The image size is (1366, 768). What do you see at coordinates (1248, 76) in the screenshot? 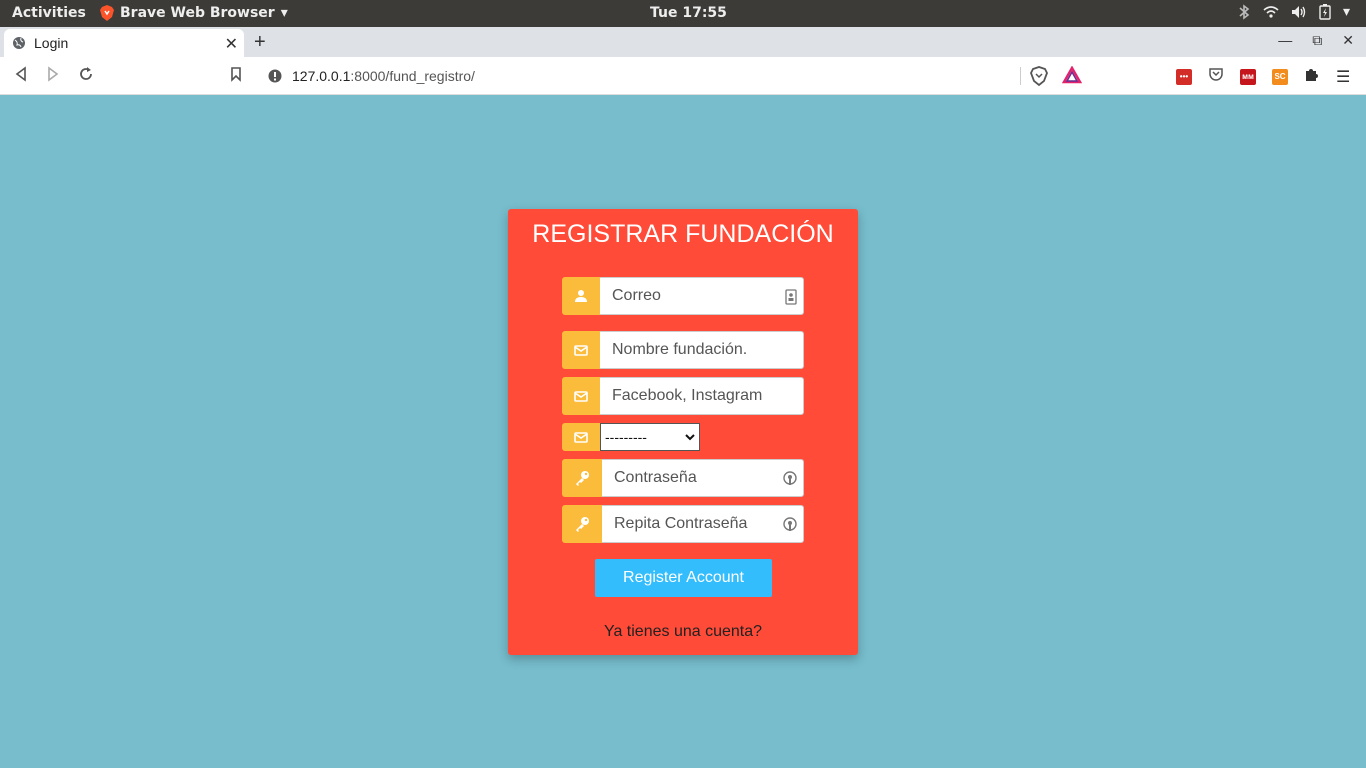
I see `mendeley-icon: ᴍᴍ` at bounding box center [1248, 76].